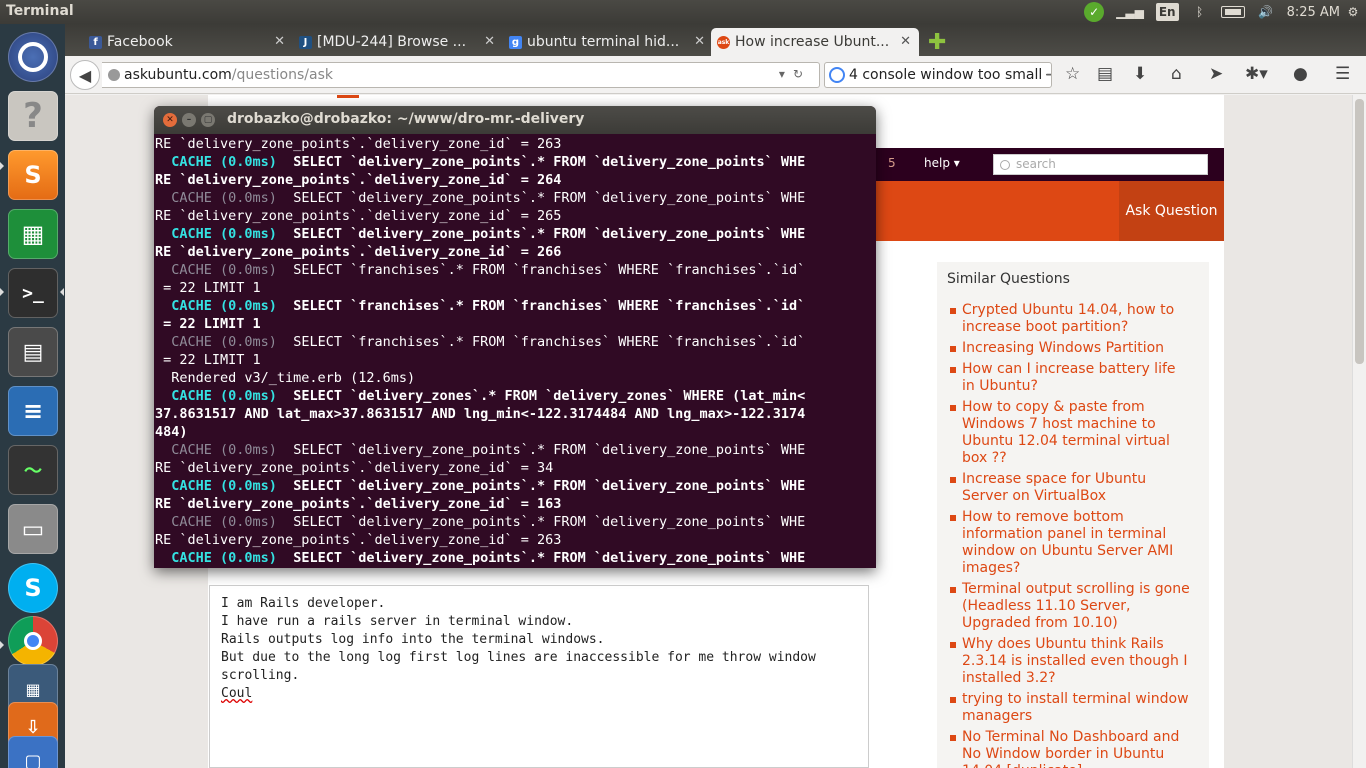 The height and width of the screenshot is (768, 1366). Describe the element at coordinates (1232, 12) in the screenshot. I see `battery-icon` at that location.